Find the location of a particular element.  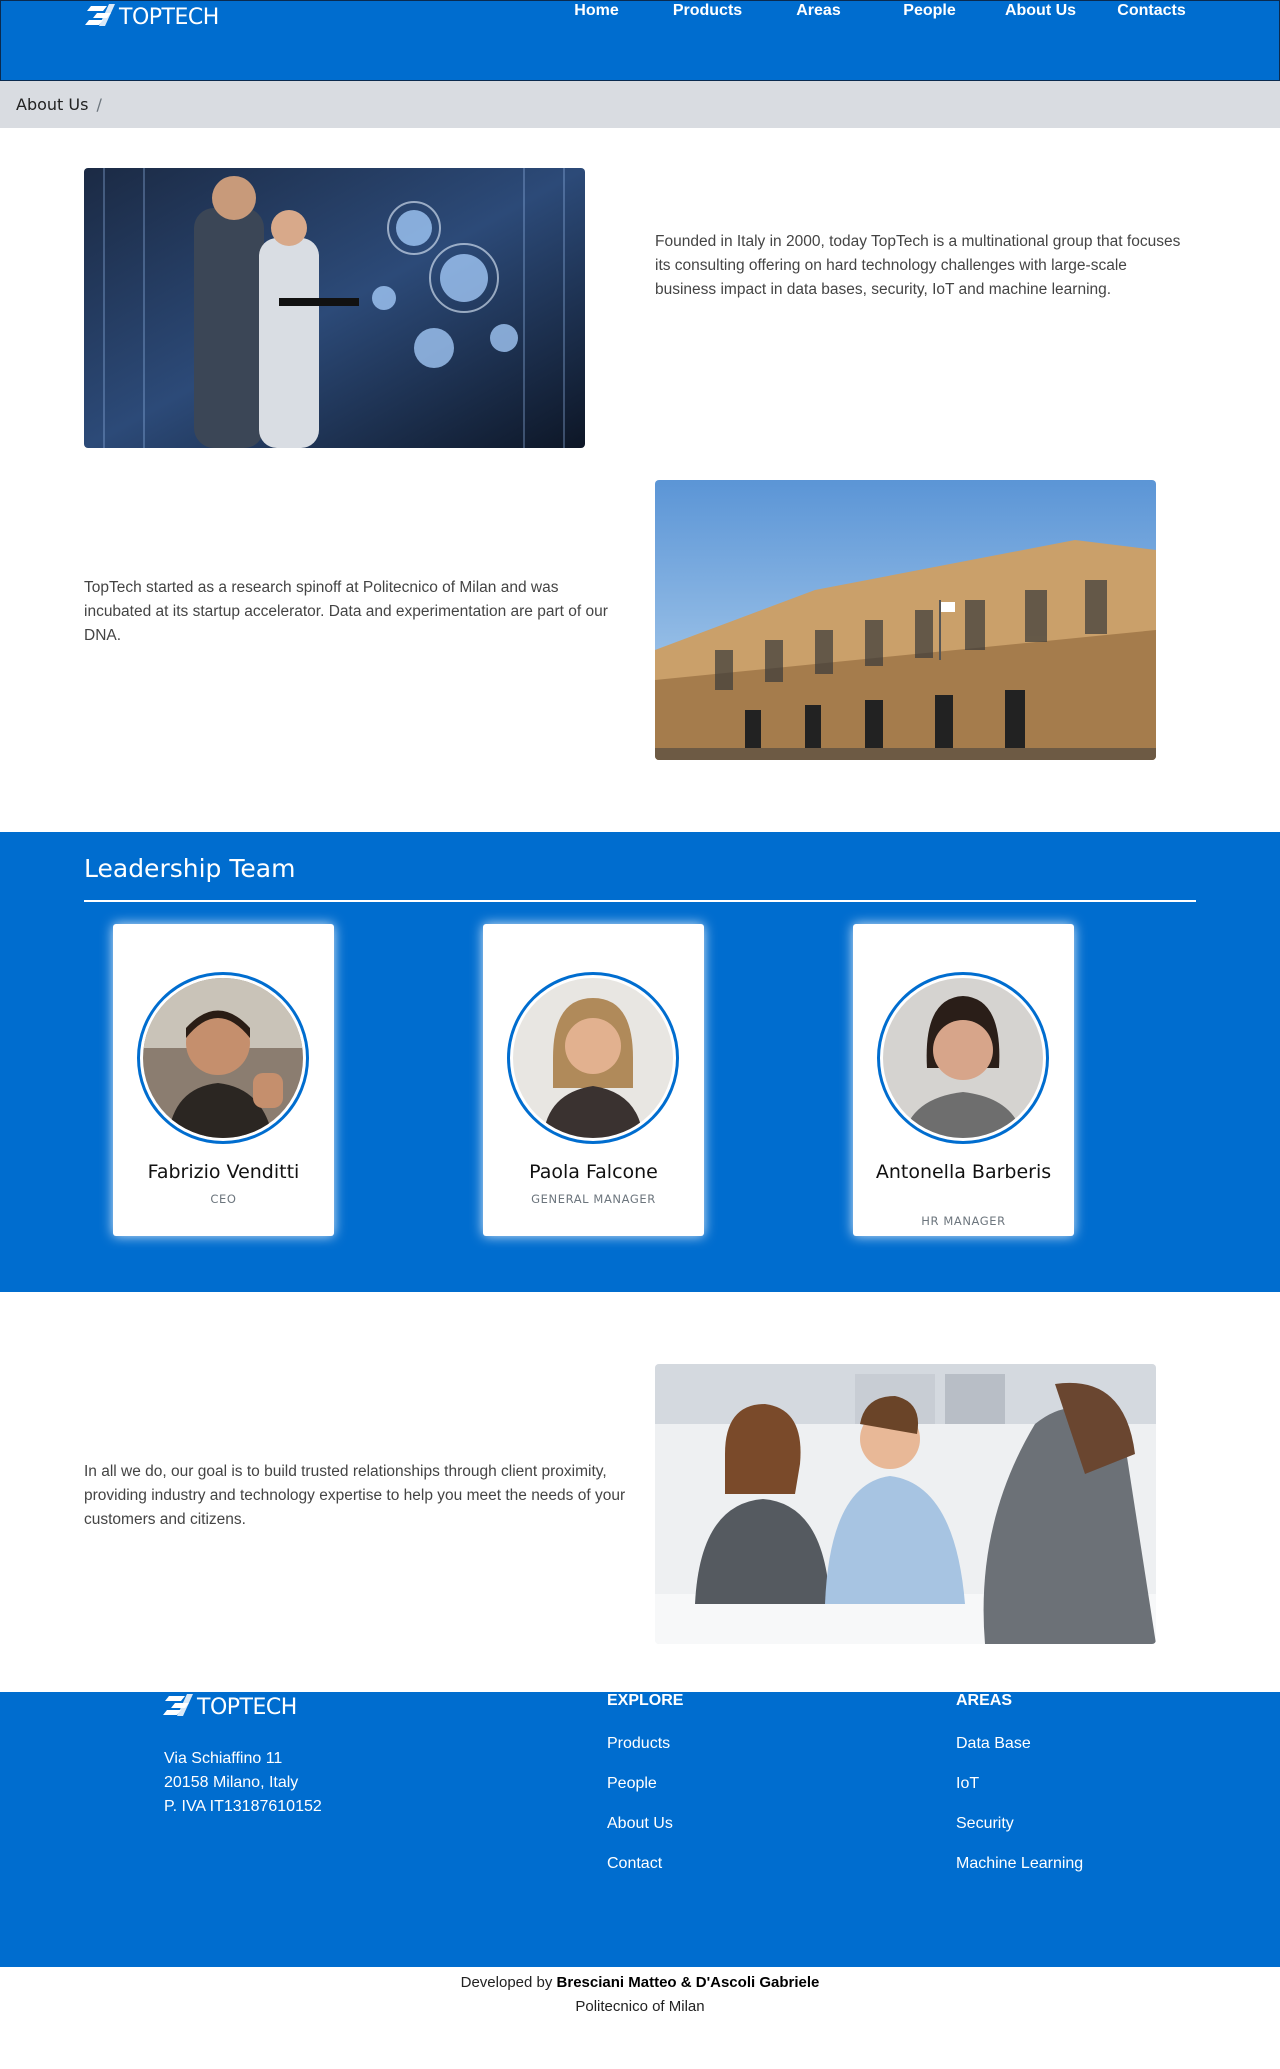

address-street: Via Schiaffino 11 is located at coordinates (223, 1758).